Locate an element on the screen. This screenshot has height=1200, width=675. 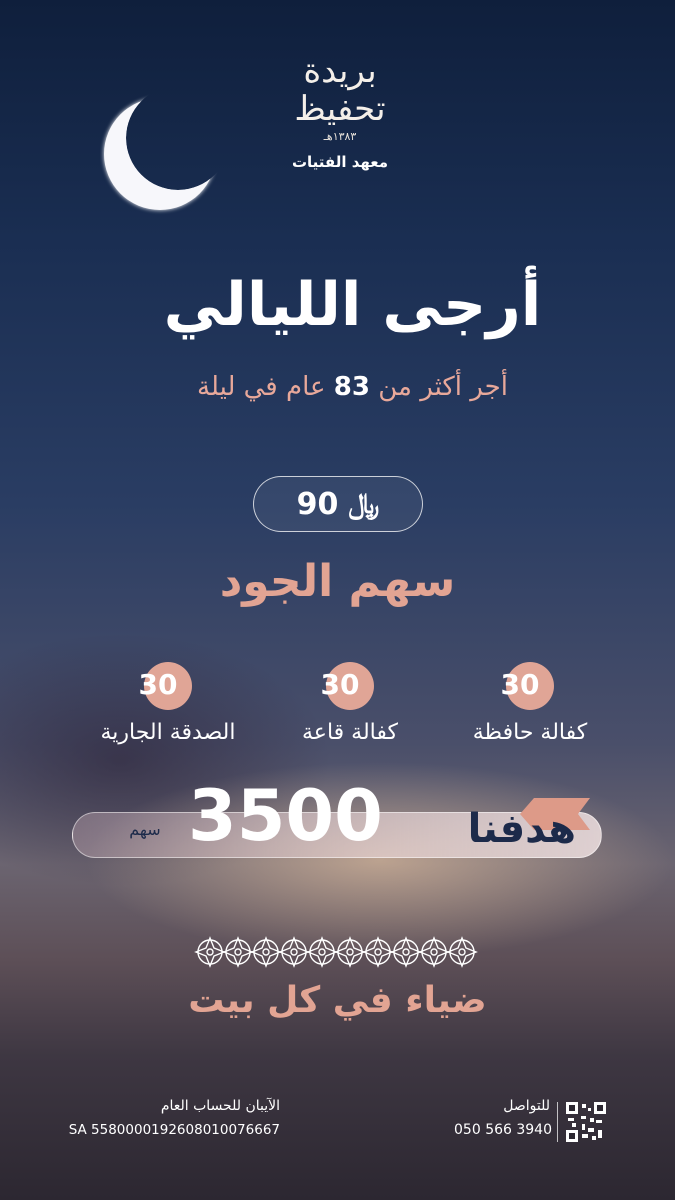
item-label: كفالة حافظة is located at coordinates (530, 732).